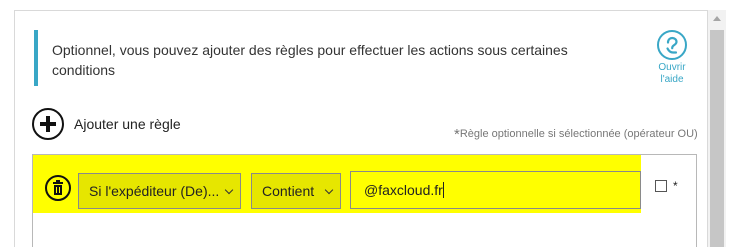 Image resolution: width=746 pixels, height=247 pixels. What do you see at coordinates (495, 190) in the screenshot?
I see `condition-value-input: @faxcloud.fr` at bounding box center [495, 190].